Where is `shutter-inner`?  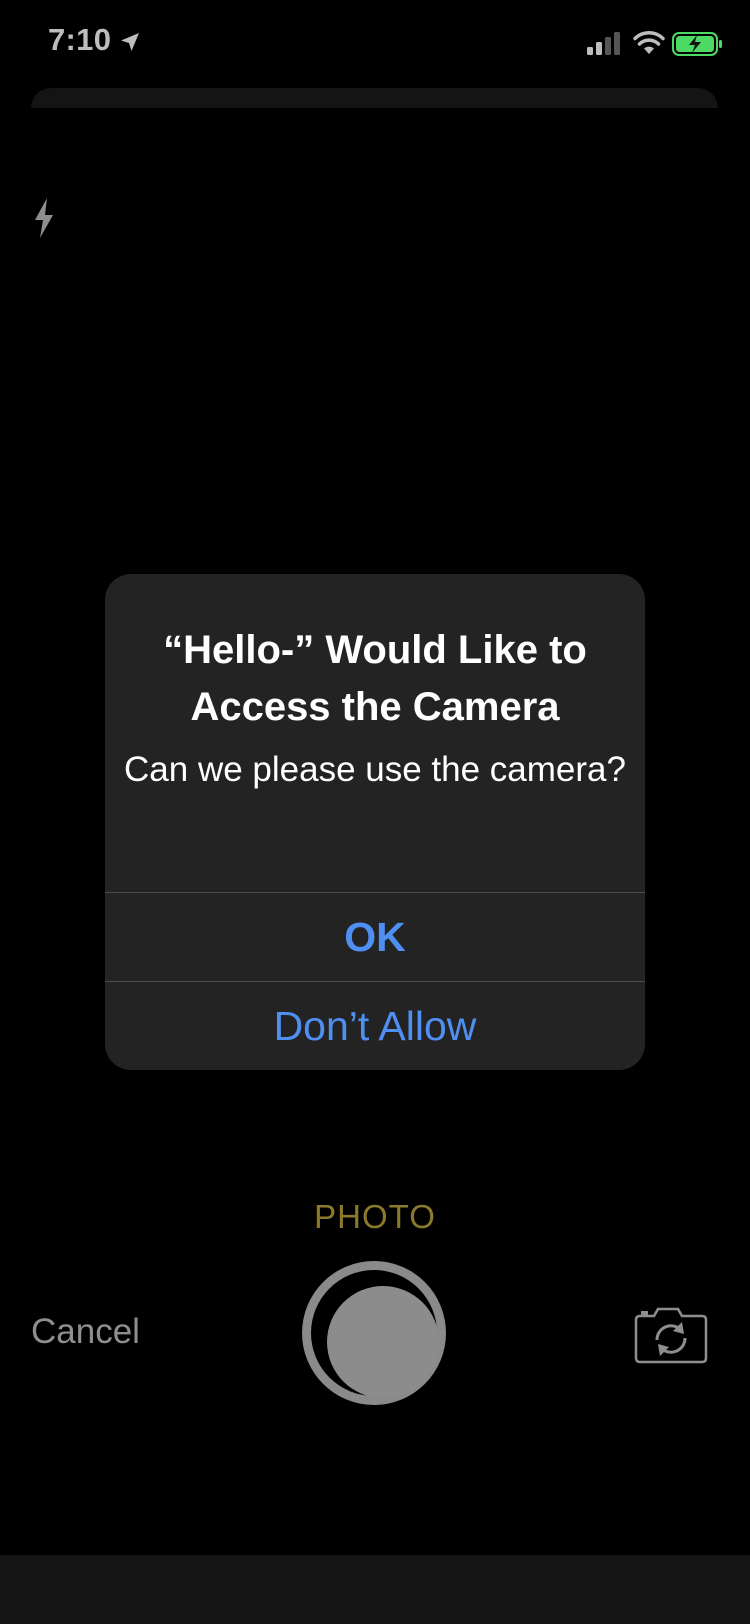
shutter-inner is located at coordinates (383, 1342).